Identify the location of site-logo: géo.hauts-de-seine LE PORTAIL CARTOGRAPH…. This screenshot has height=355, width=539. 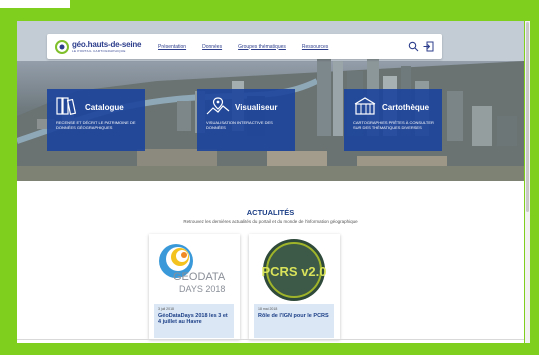
(104, 46).